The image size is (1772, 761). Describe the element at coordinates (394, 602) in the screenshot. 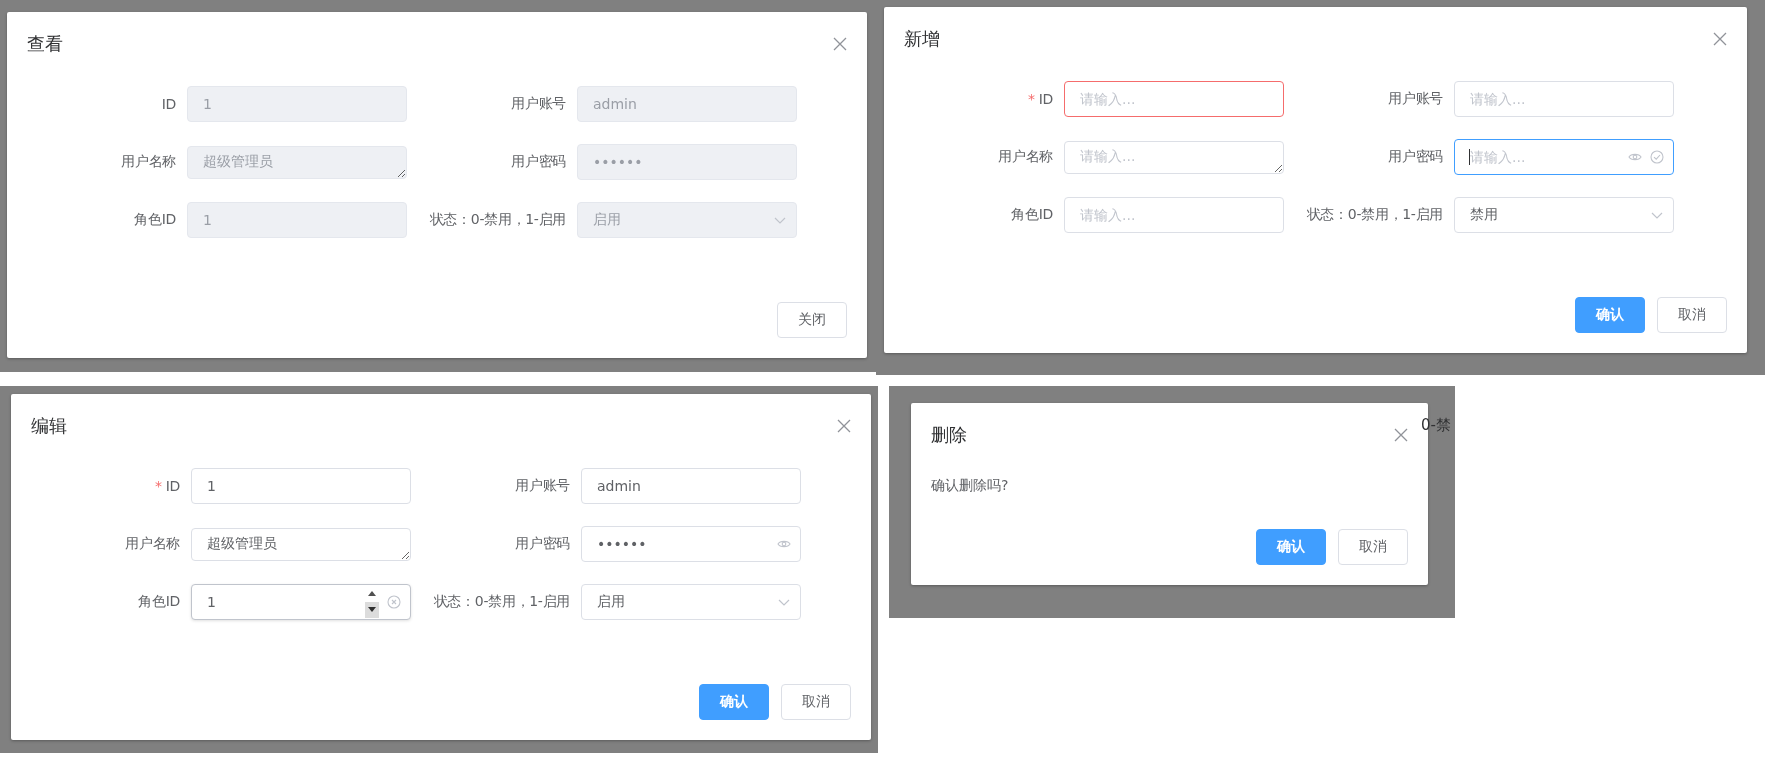

I see `clear-icon` at that location.